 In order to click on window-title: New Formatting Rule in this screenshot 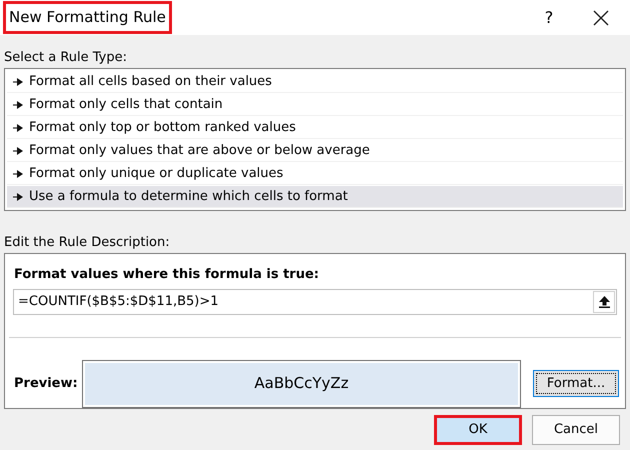, I will do `click(87, 17)`.